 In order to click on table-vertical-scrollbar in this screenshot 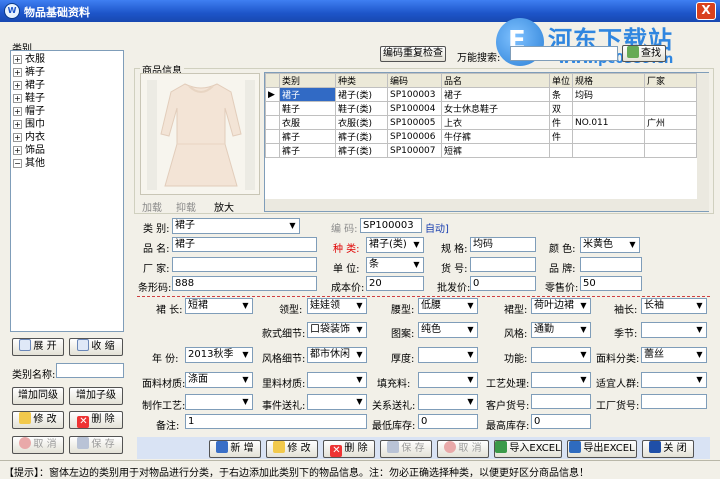, I will do `click(703, 136)`.